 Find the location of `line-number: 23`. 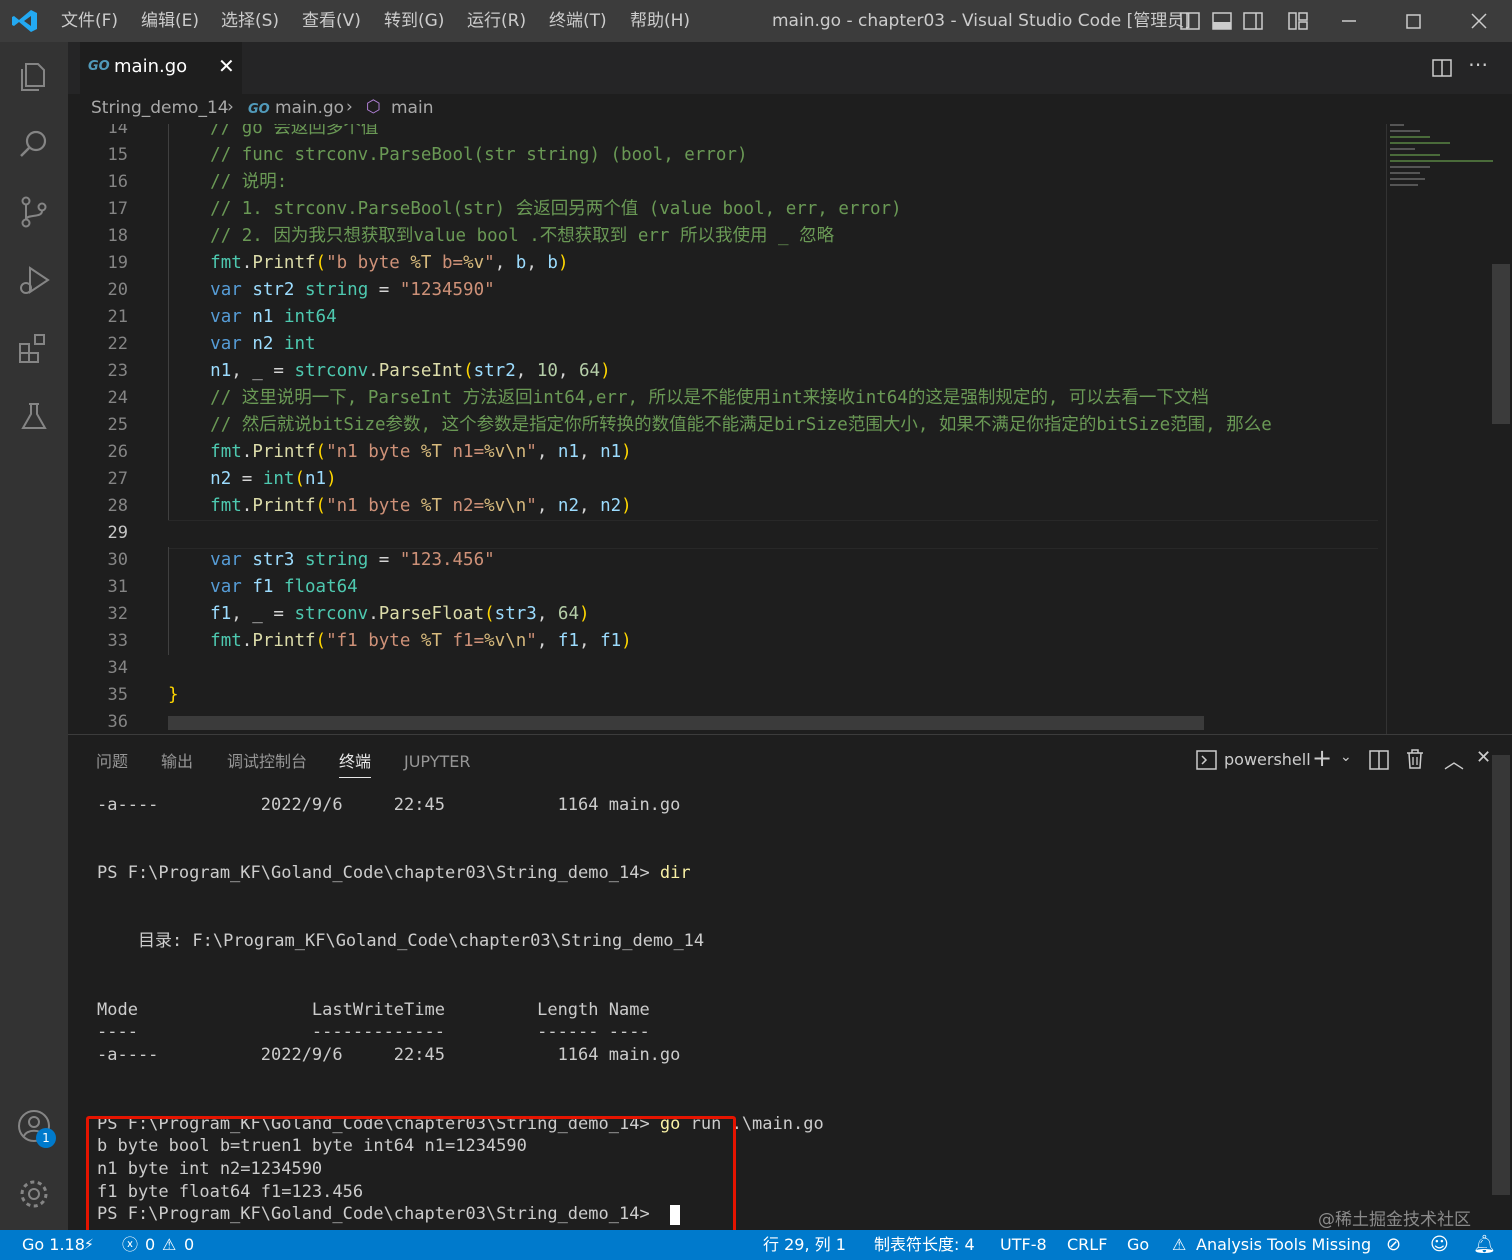

line-number: 23 is located at coordinates (98, 371).